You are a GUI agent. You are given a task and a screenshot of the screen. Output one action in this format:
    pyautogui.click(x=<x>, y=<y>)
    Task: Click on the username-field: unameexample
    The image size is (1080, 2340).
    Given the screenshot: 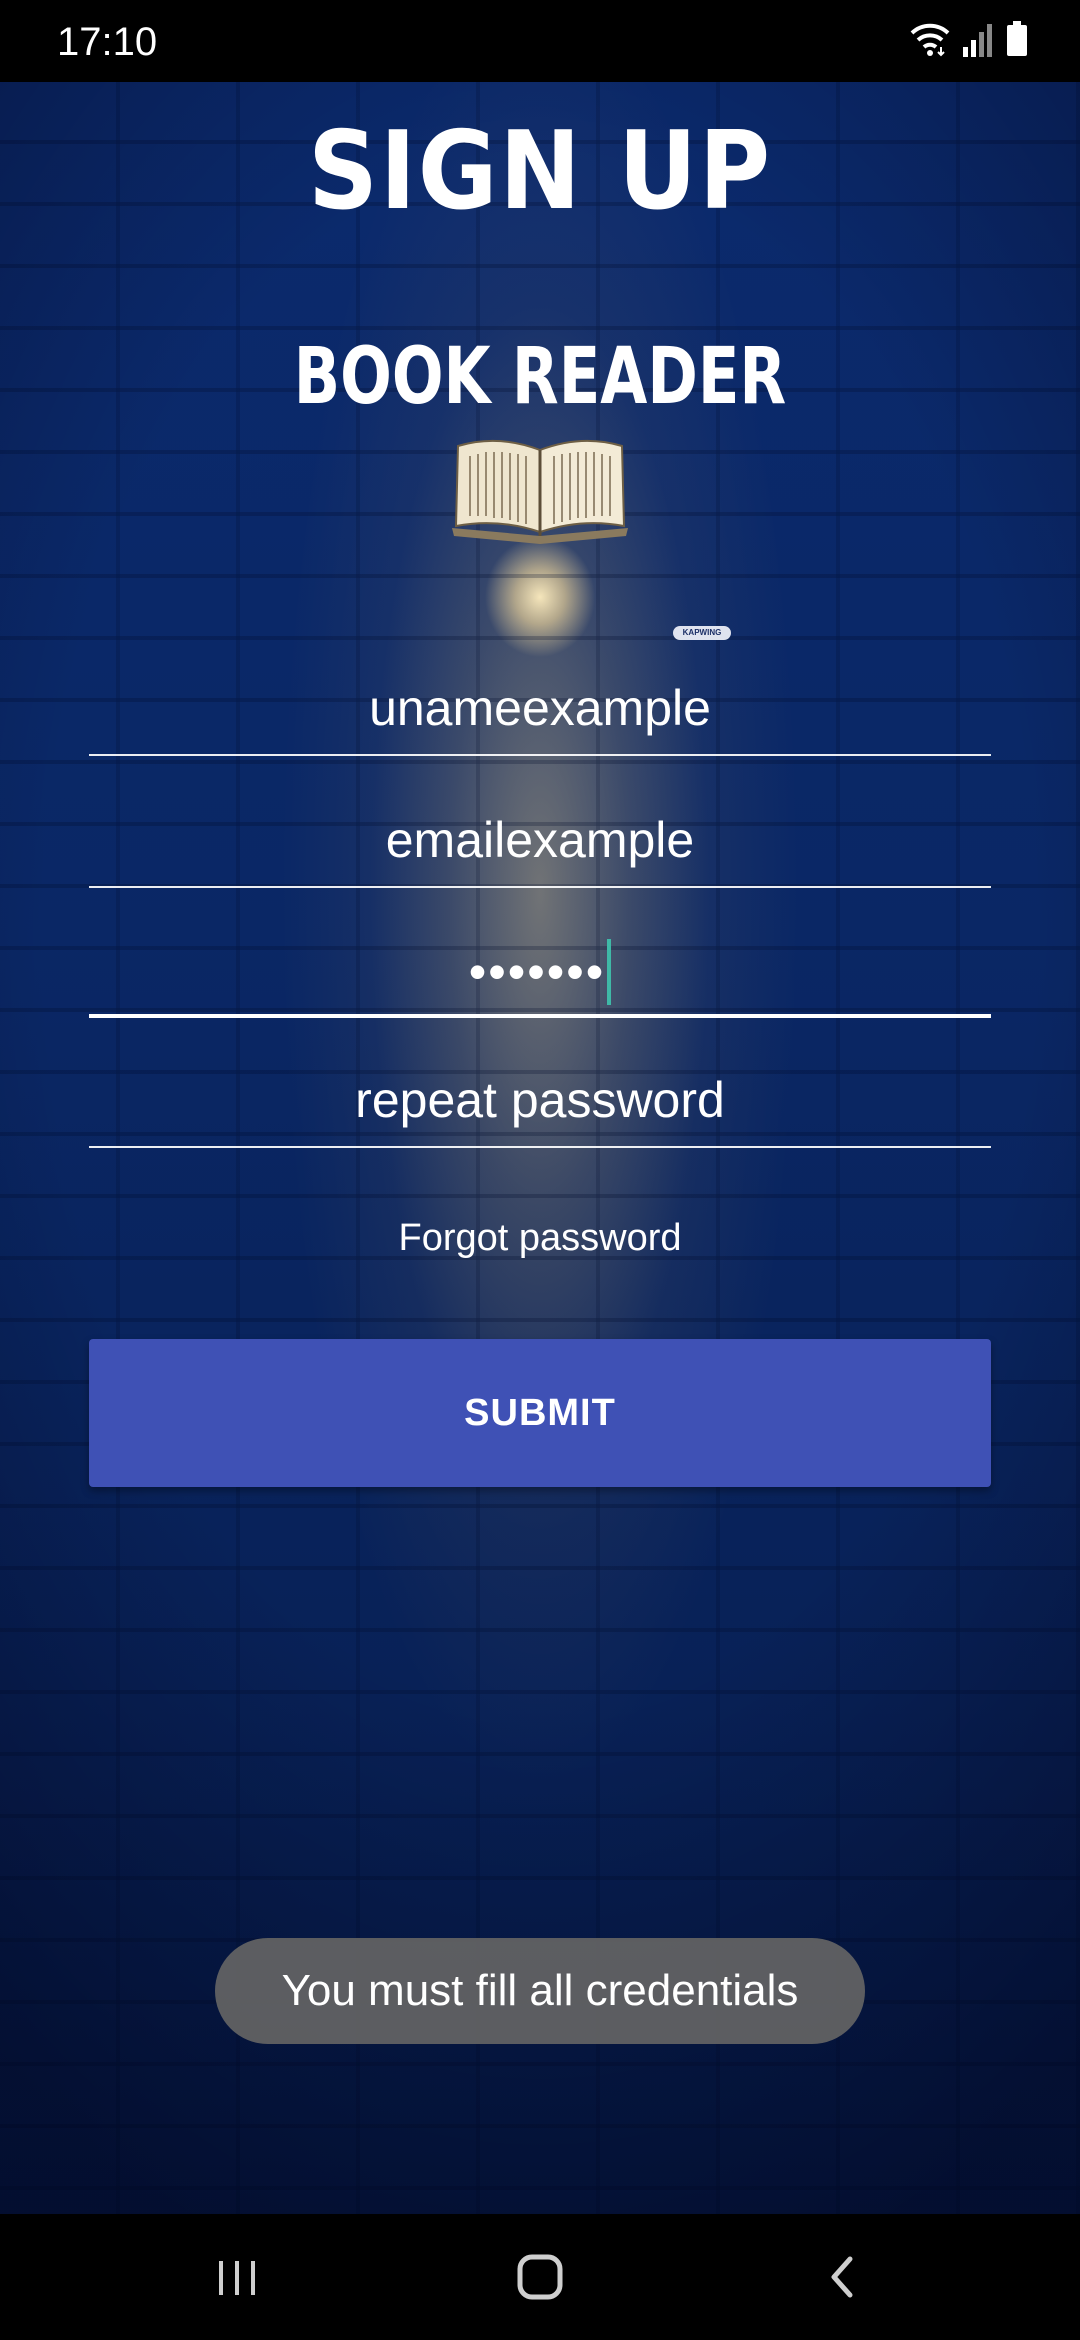 What is the action you would take?
    pyautogui.click(x=540, y=709)
    